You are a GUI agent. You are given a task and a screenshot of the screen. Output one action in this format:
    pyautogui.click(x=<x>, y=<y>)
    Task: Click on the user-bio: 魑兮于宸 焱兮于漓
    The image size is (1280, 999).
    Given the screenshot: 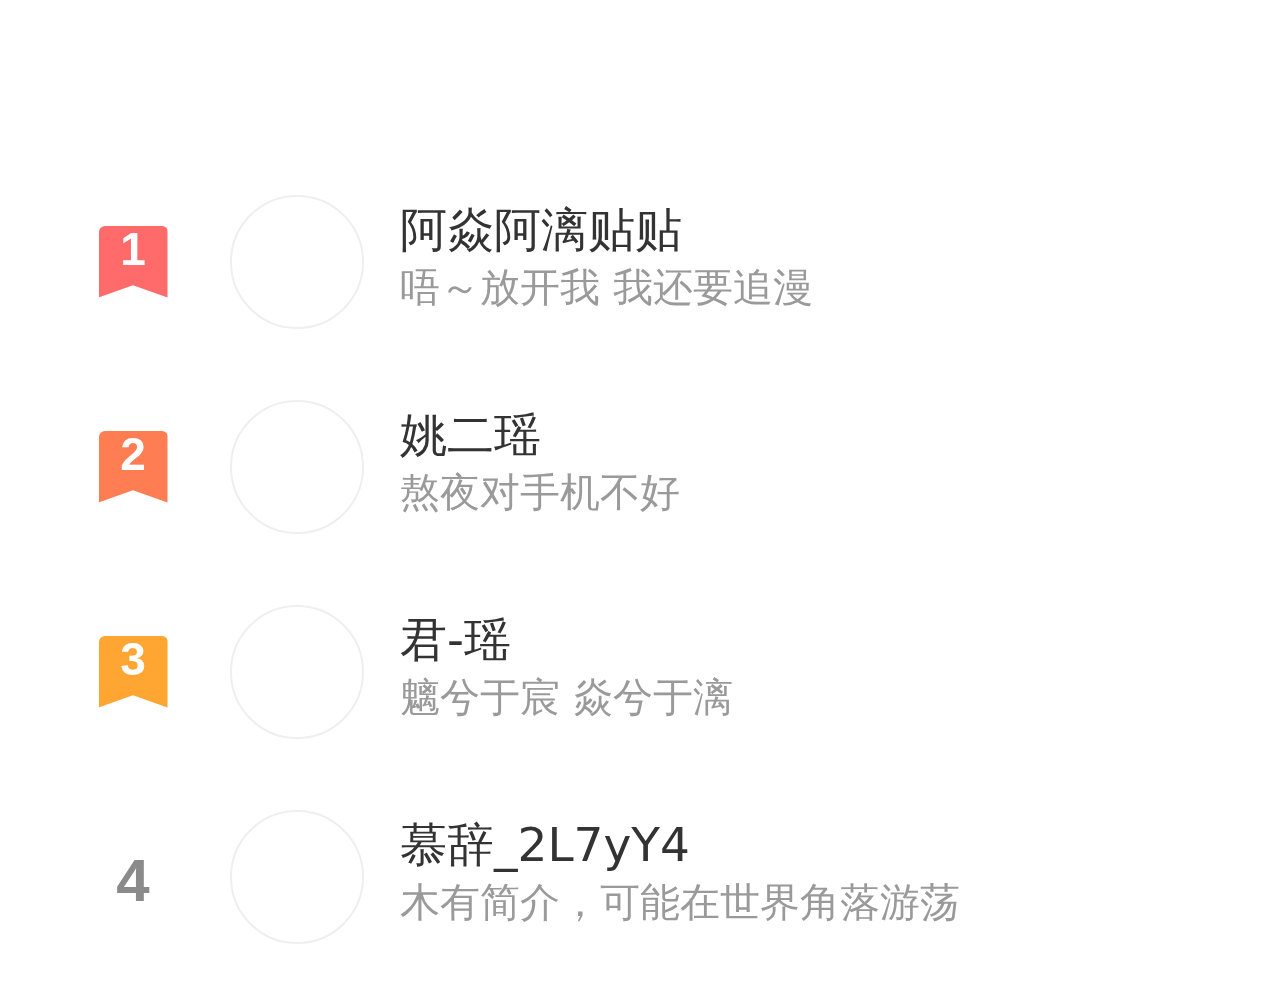 What is the action you would take?
    pyautogui.click(x=567, y=697)
    